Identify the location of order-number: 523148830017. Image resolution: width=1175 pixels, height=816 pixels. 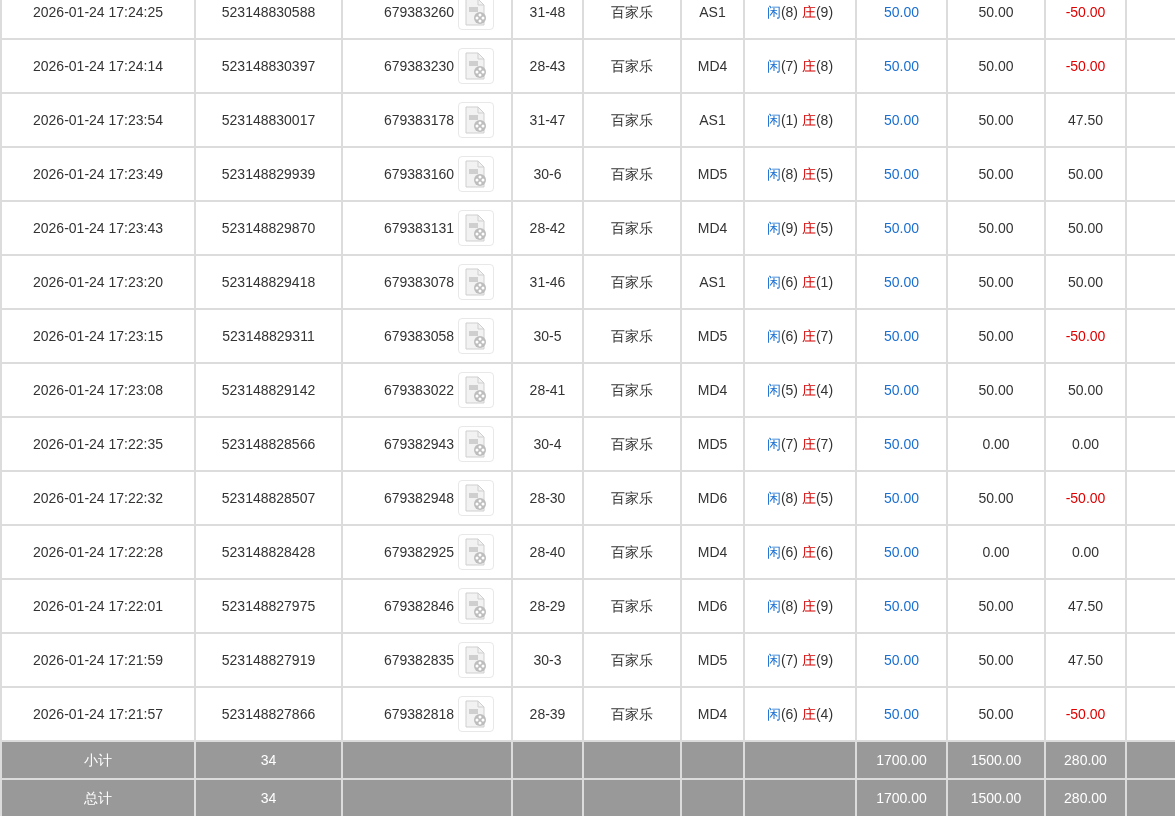
(268, 119).